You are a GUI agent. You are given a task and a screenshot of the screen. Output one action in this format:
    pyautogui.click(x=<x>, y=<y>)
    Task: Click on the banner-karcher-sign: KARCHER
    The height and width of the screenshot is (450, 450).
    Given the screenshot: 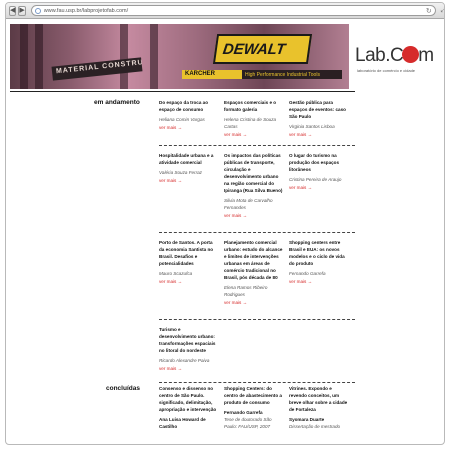 What is the action you would take?
    pyautogui.click(x=212, y=74)
    